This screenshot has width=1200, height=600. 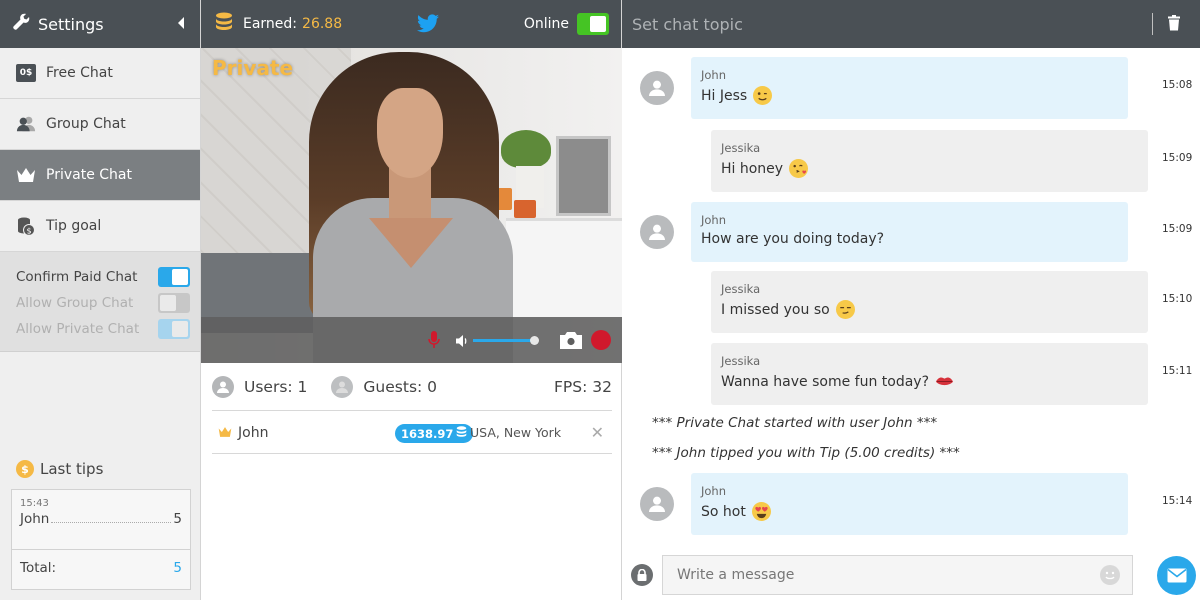 I want to click on message-time: 15:11, so click(x=1177, y=371).